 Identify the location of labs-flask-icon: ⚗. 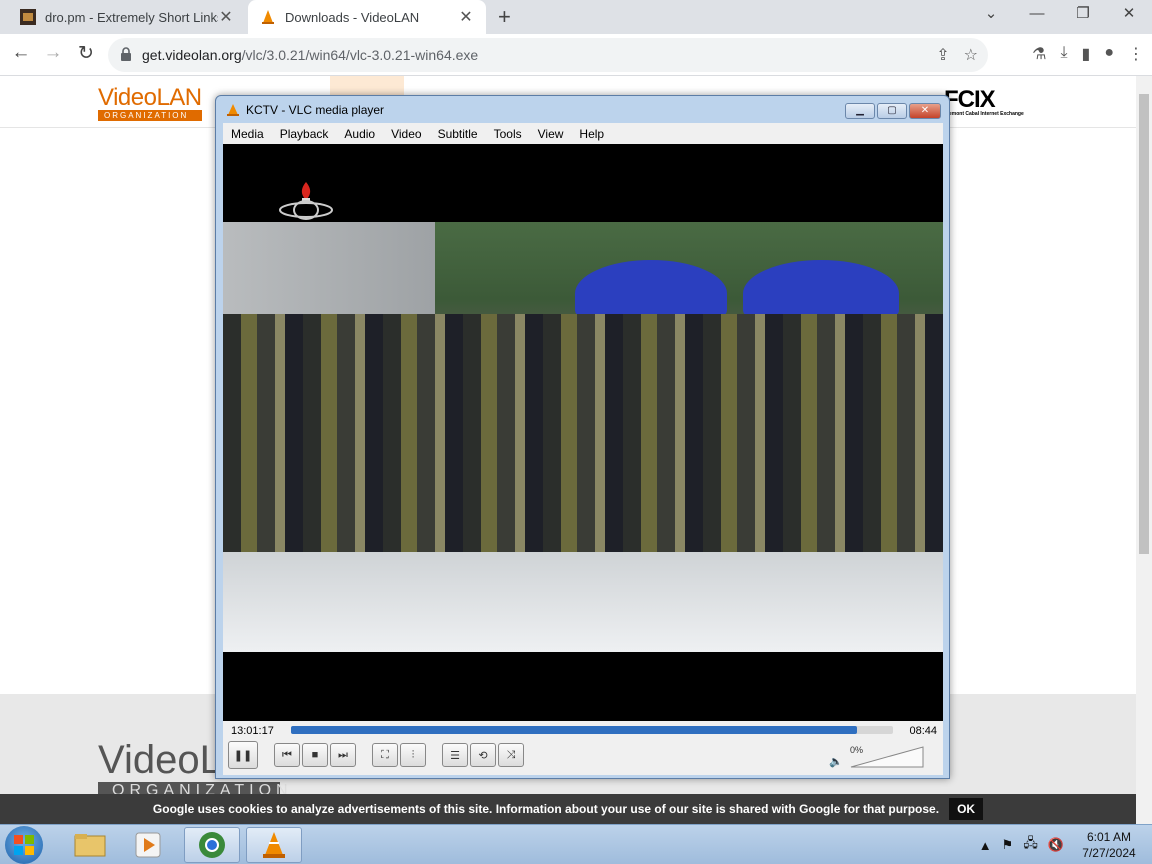
(1039, 54).